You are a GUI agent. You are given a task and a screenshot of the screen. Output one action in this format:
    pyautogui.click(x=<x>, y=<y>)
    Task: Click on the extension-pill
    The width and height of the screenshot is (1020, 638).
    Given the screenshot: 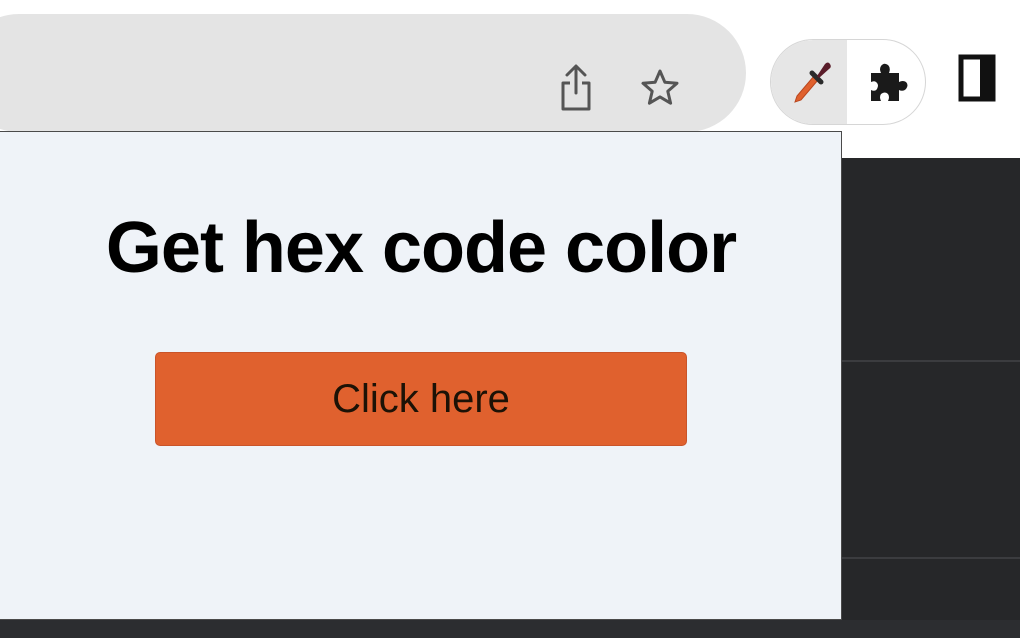 What is the action you would take?
    pyautogui.click(x=848, y=82)
    